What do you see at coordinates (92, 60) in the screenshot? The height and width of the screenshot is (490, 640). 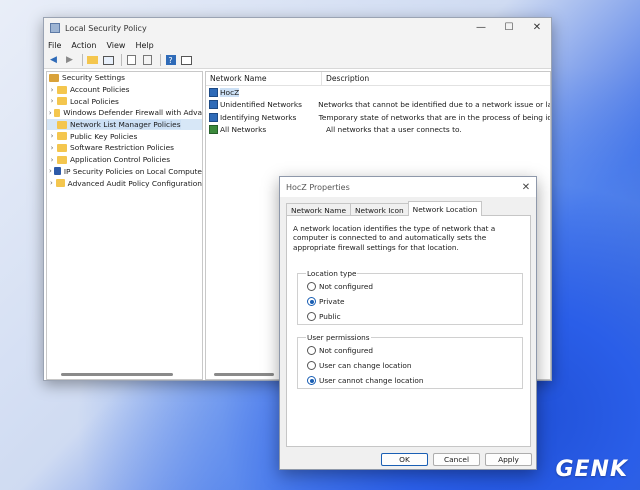 I see `up-folder-icon` at bounding box center [92, 60].